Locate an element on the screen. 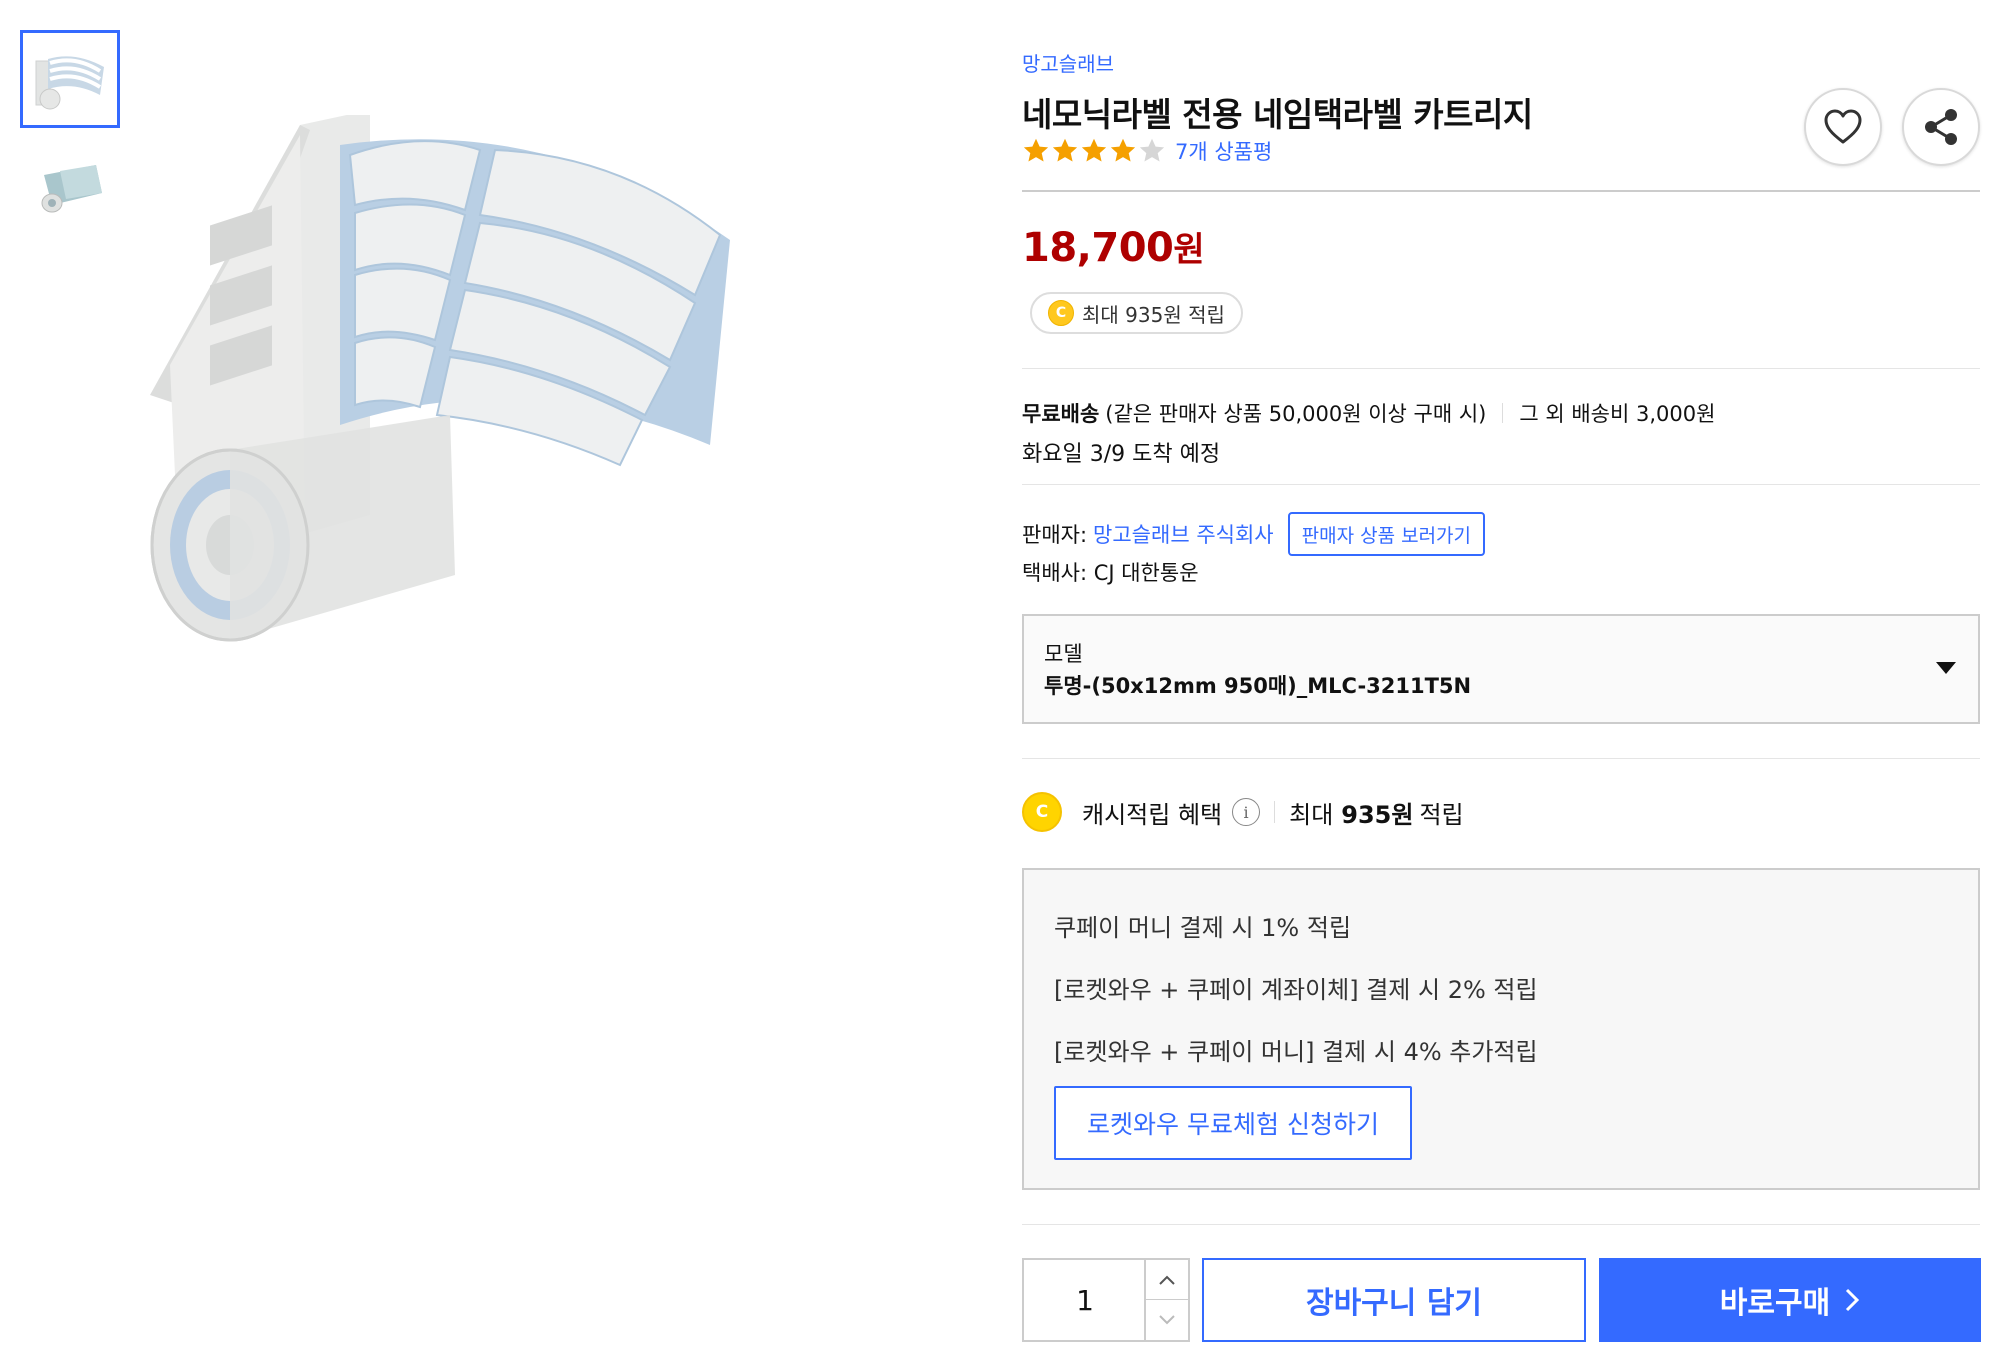 This screenshot has width=2000, height=1368. quantity-stepper is located at coordinates (1106, 1300).